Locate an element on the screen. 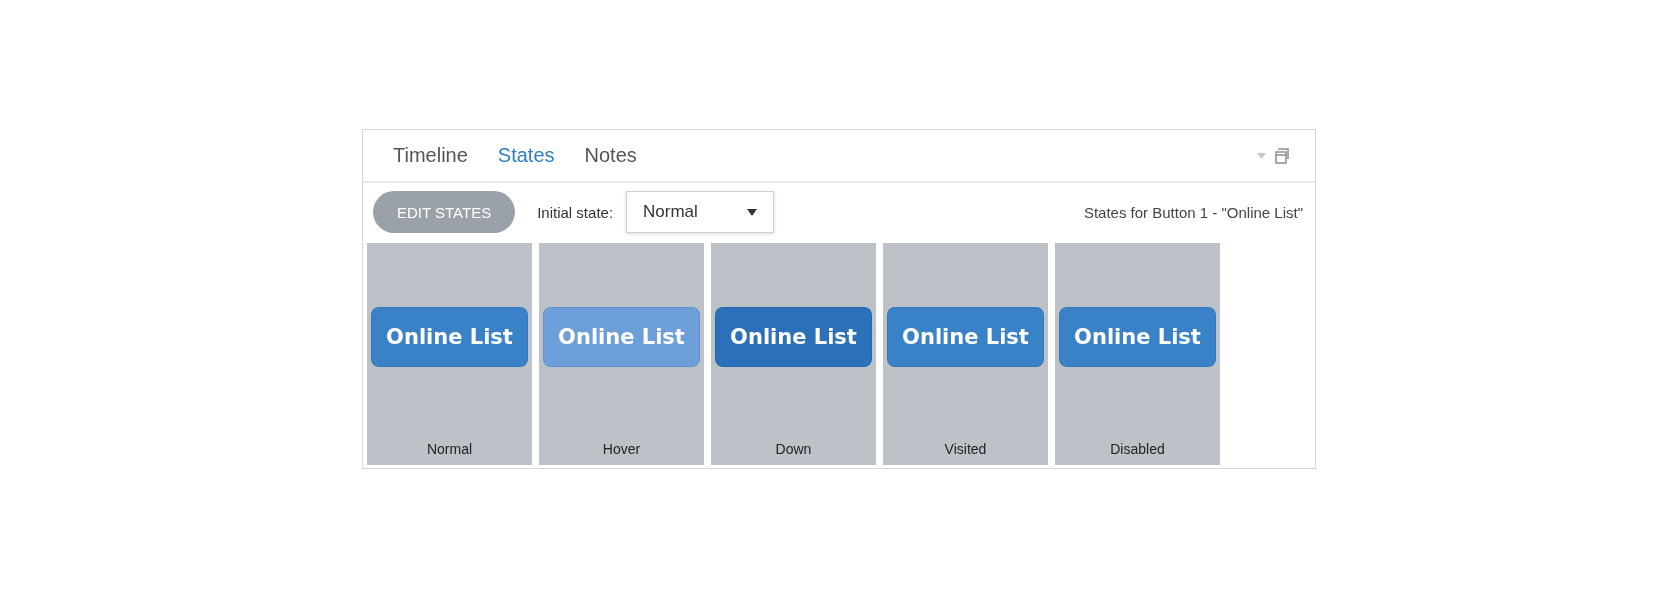  state-name: Disabled is located at coordinates (1137, 449).